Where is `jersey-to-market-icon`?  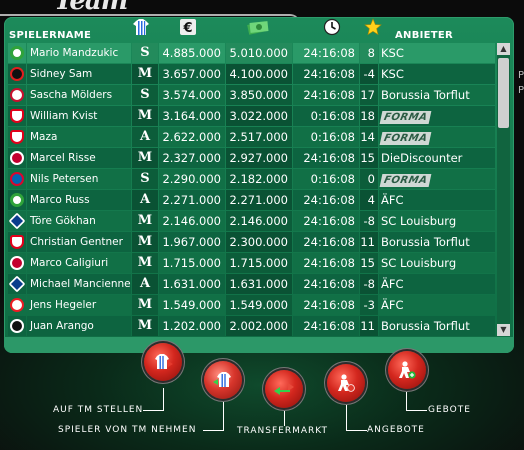
jersey-to-market-icon is located at coordinates (164, 361).